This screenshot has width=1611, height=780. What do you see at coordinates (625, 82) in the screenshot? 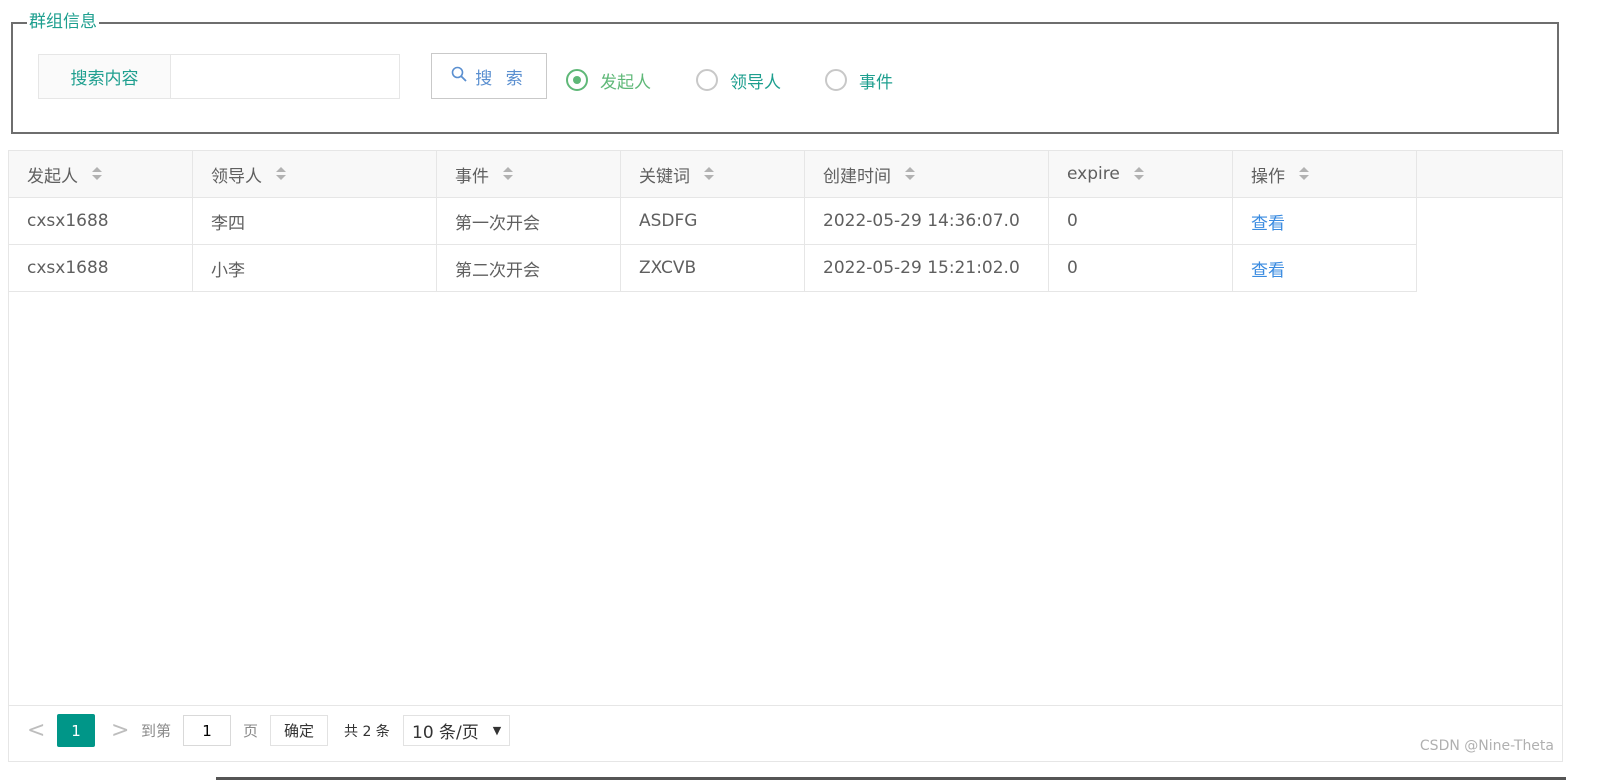
I see `radio-label: 发起人` at bounding box center [625, 82].